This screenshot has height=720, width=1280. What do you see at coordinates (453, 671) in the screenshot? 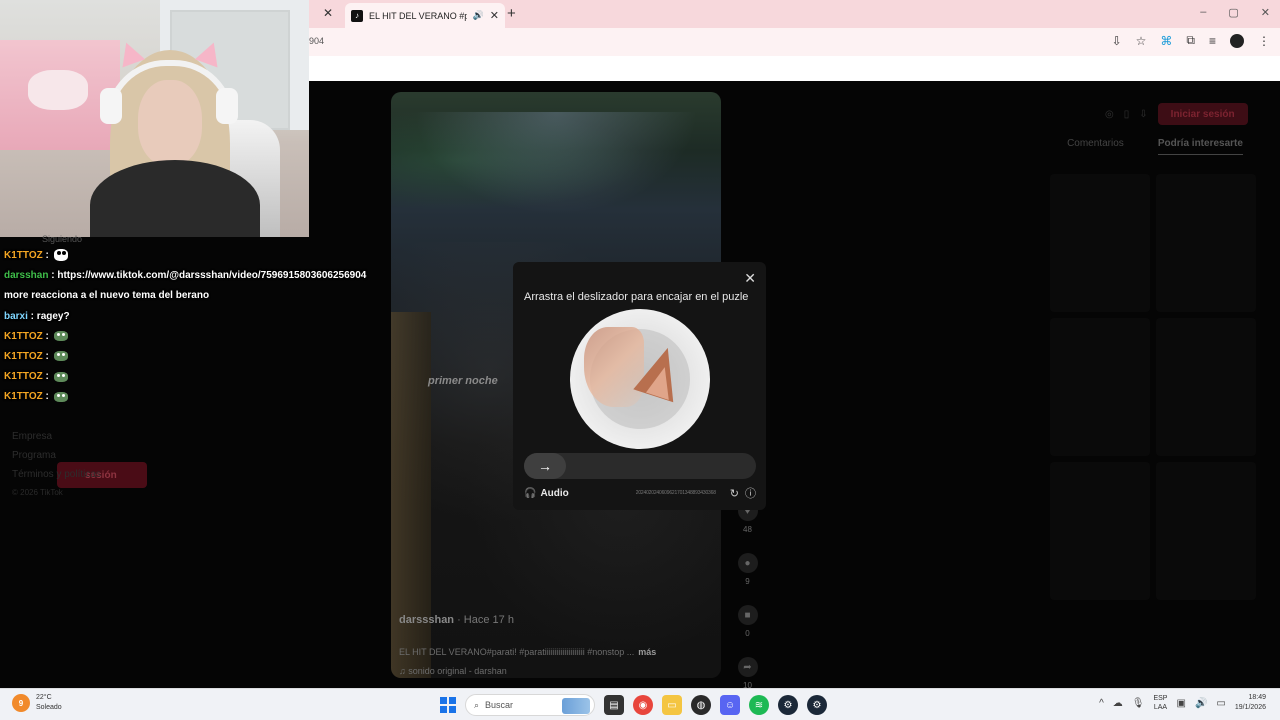
I see `video-sound: ♫ sonido original - darshan` at bounding box center [453, 671].